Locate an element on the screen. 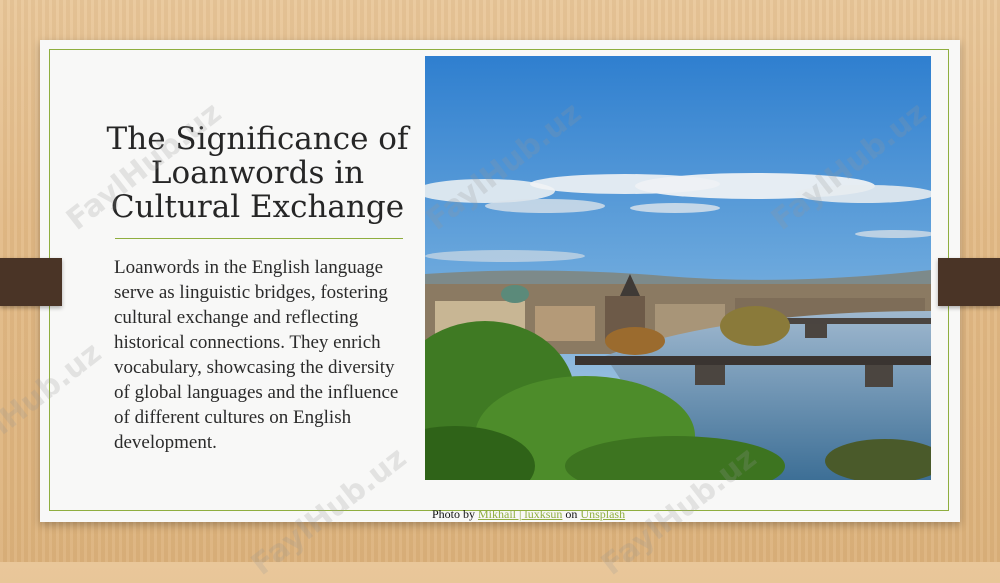  left-clip is located at coordinates (31, 282).